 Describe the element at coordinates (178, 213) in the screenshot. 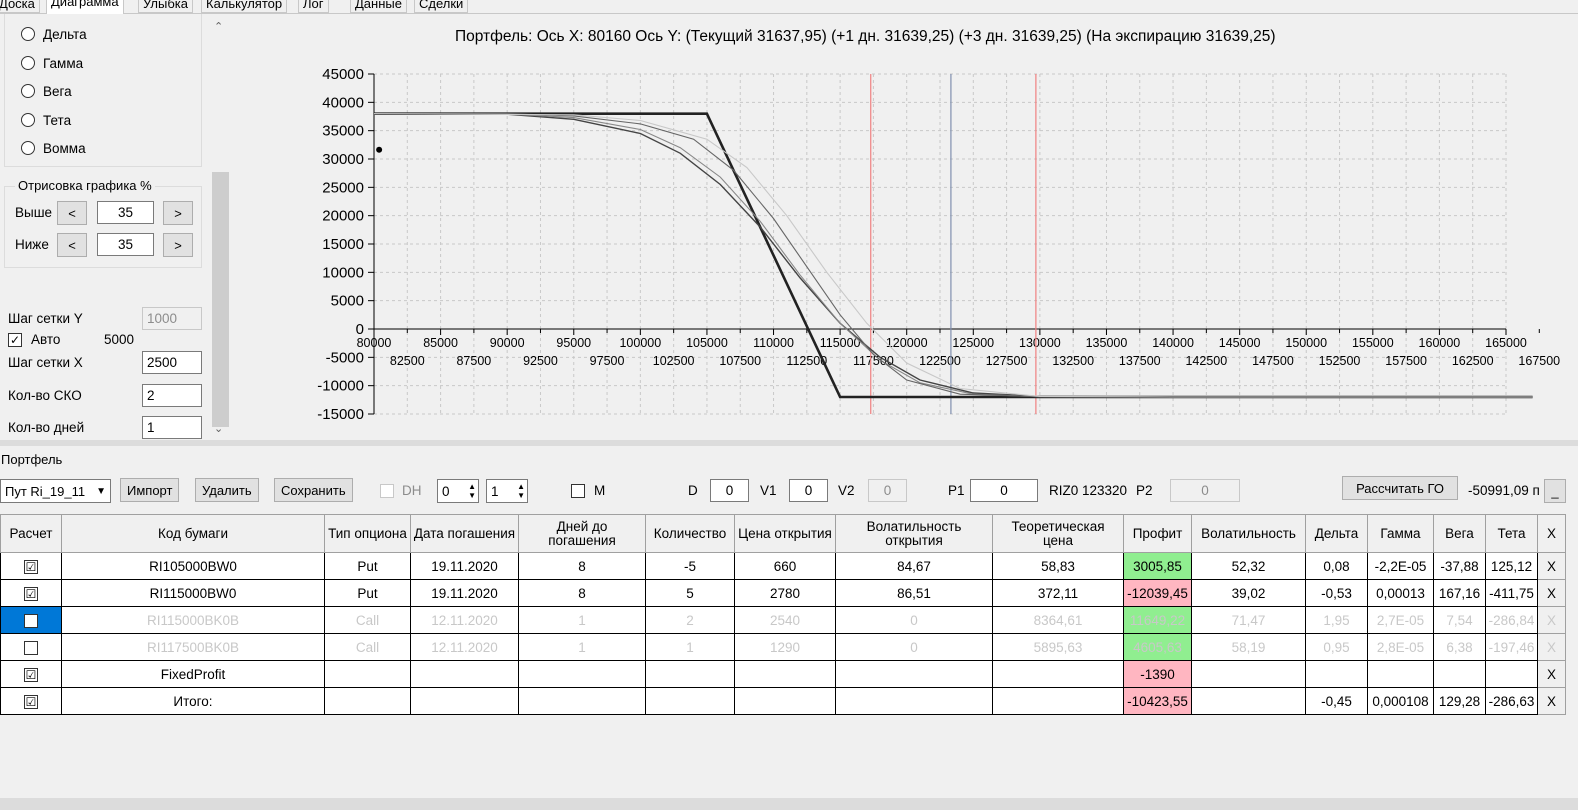

I see `above-increase-button: >` at that location.